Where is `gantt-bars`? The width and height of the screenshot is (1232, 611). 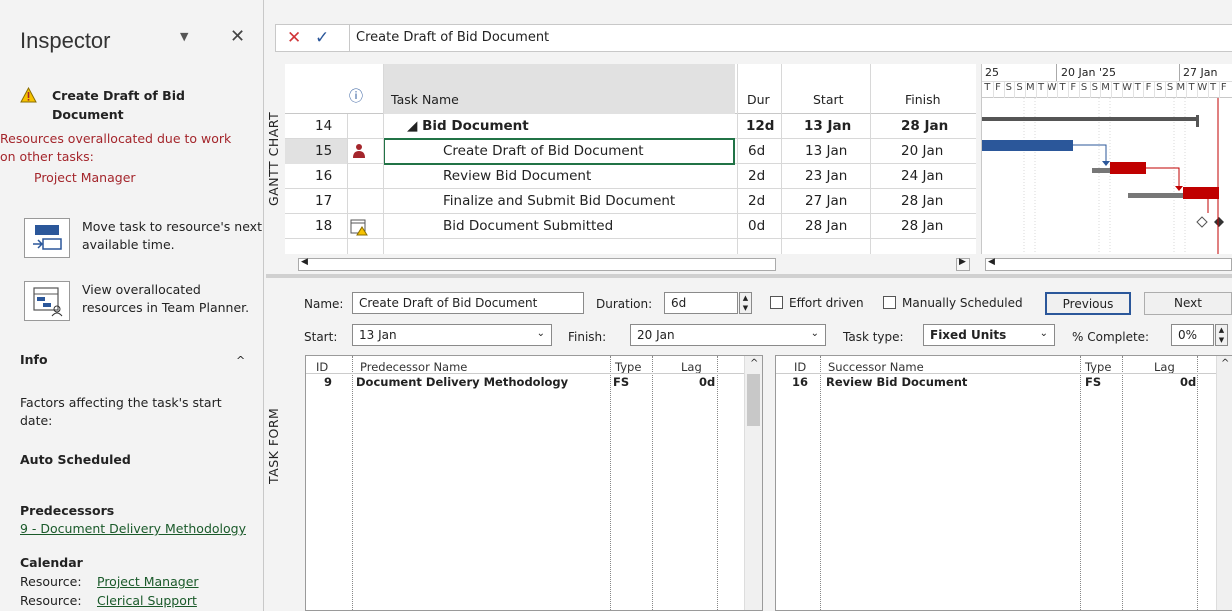
gantt-bars is located at coordinates (1107, 176).